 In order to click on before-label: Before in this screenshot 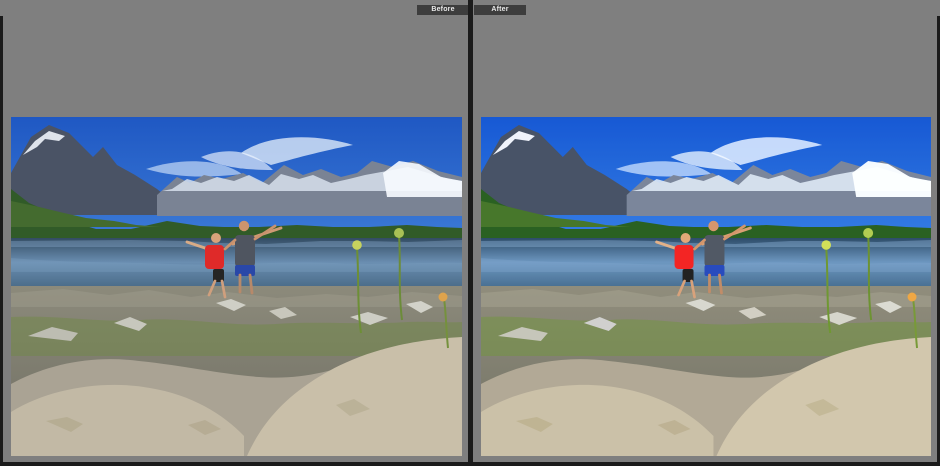, I will do `click(443, 10)`.